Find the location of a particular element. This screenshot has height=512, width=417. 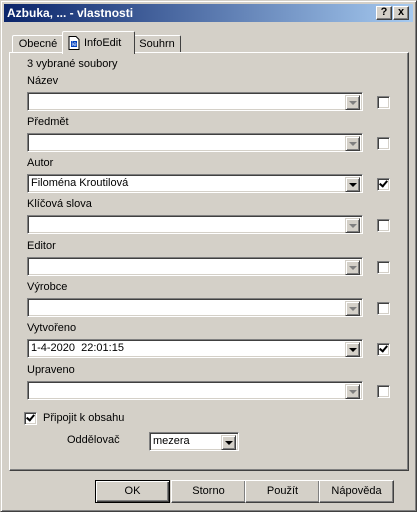

field-label-predmet: Předmět is located at coordinates (48, 122).